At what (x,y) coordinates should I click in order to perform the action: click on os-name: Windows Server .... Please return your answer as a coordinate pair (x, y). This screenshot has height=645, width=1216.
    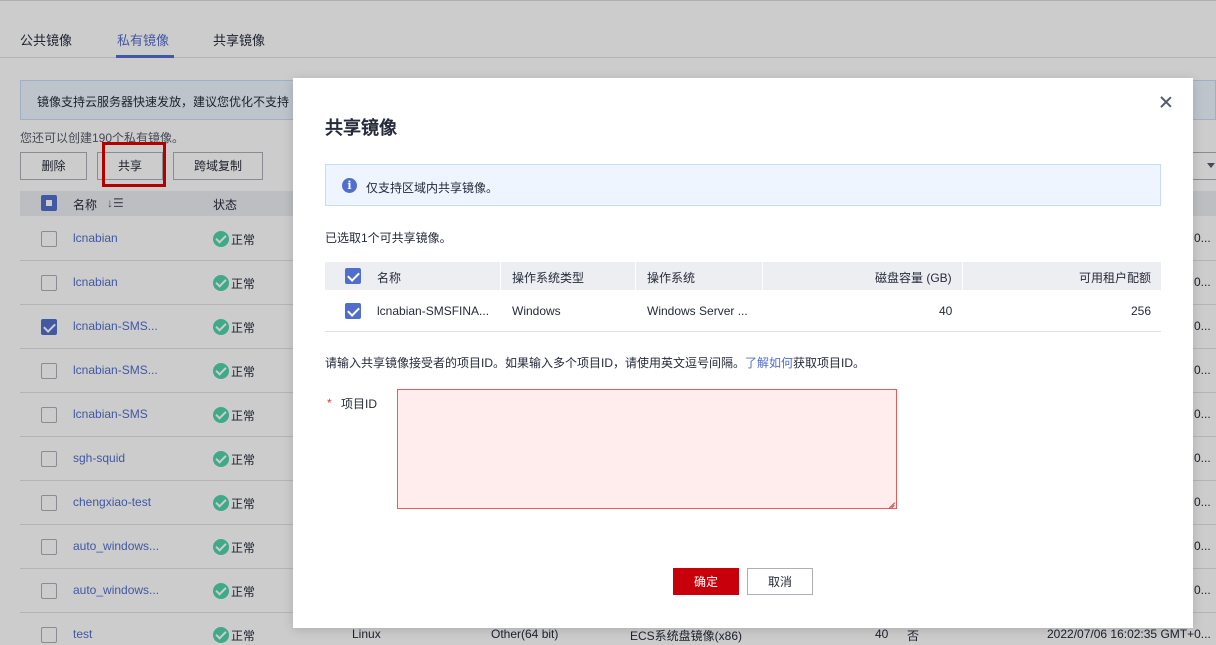
    Looking at the image, I should click on (697, 311).